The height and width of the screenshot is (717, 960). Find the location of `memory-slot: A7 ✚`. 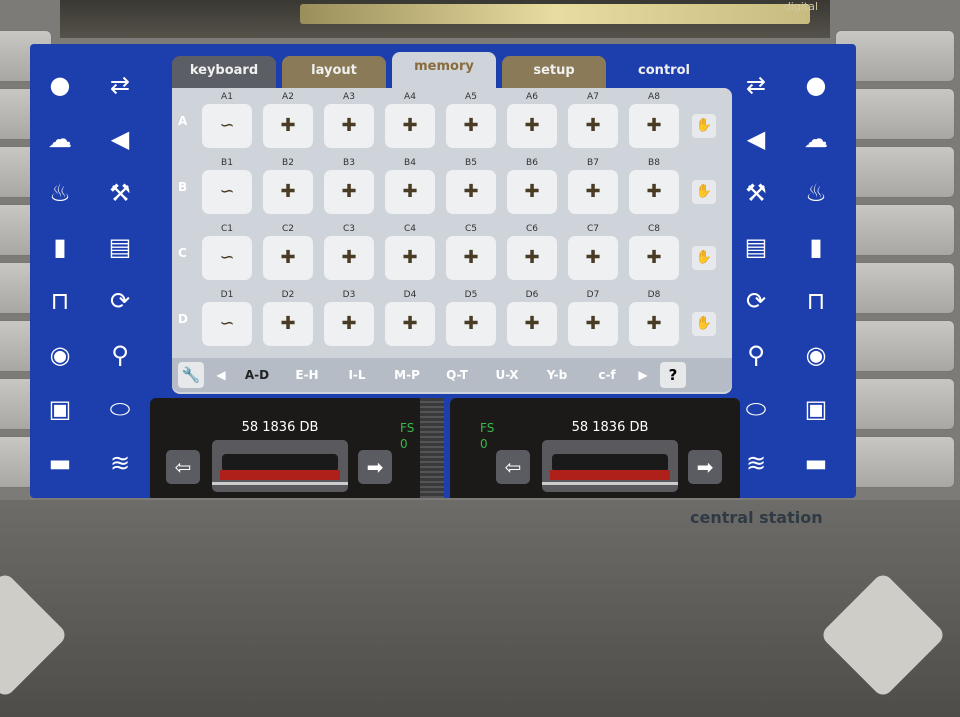

memory-slot: A7 ✚ is located at coordinates (593, 120).